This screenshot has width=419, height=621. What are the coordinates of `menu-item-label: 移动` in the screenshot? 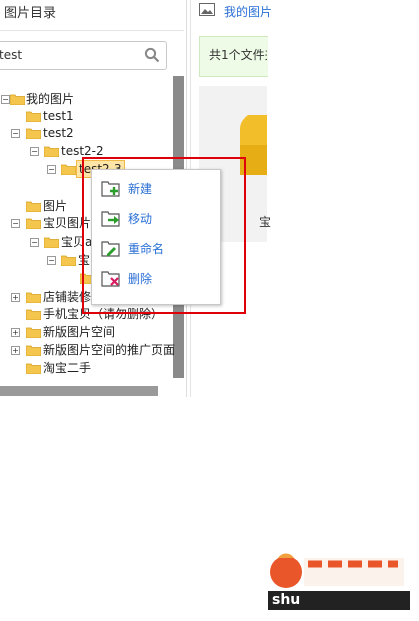 It's located at (140, 219).